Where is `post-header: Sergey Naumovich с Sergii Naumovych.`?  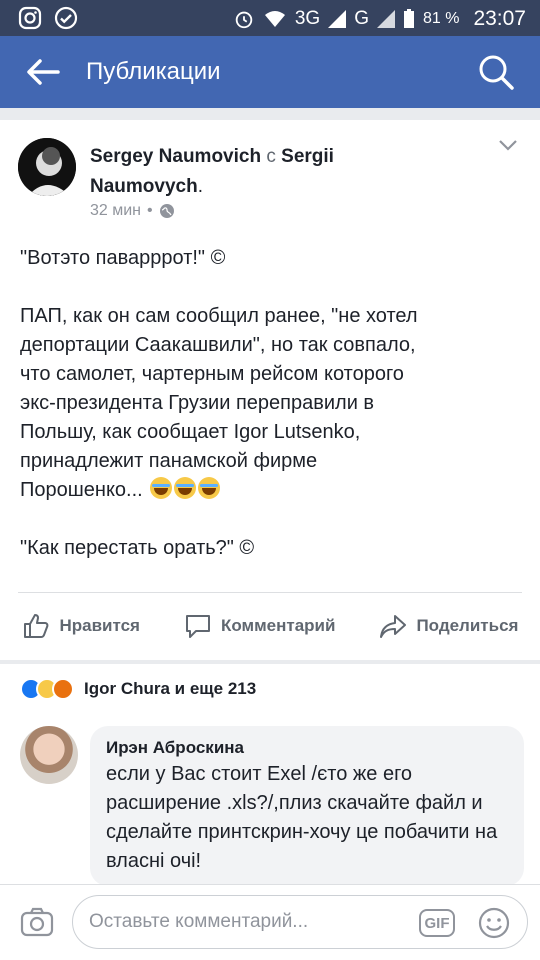 post-header: Sergey Naumovich с Sergii Naumovych. is located at coordinates (212, 171).